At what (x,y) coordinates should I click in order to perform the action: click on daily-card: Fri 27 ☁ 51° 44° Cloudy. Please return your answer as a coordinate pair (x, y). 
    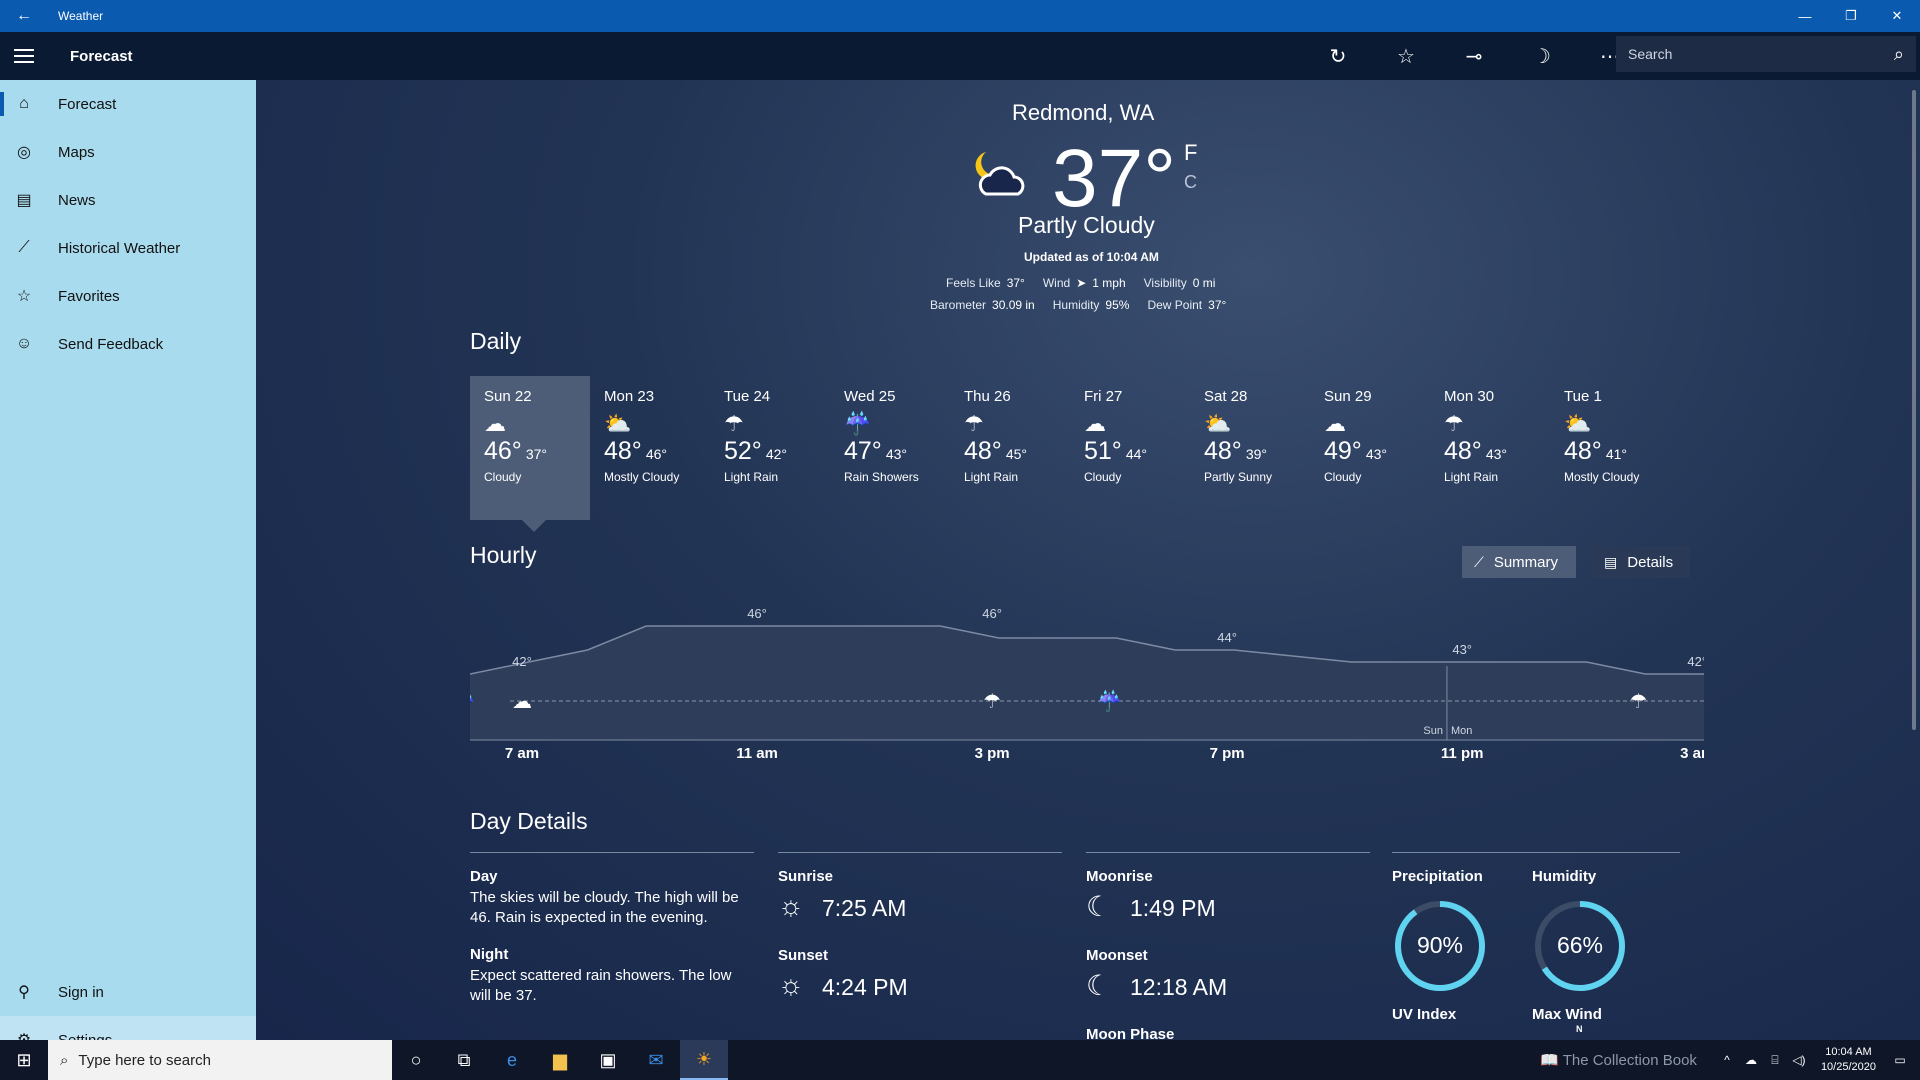
    Looking at the image, I should click on (1130, 448).